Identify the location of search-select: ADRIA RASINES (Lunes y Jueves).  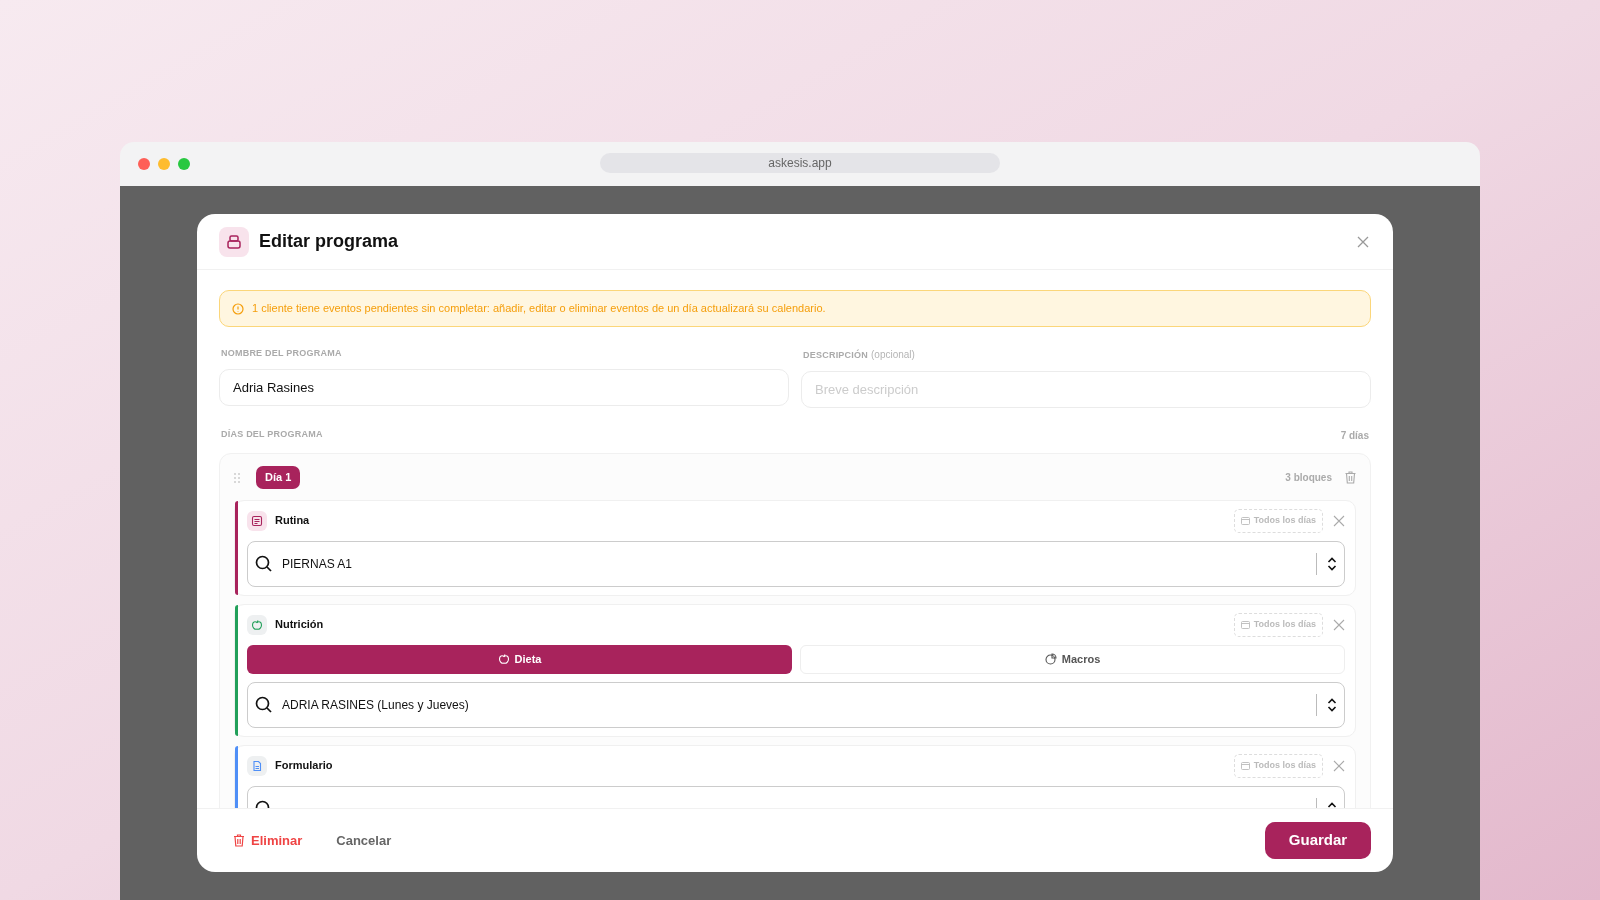
(796, 704).